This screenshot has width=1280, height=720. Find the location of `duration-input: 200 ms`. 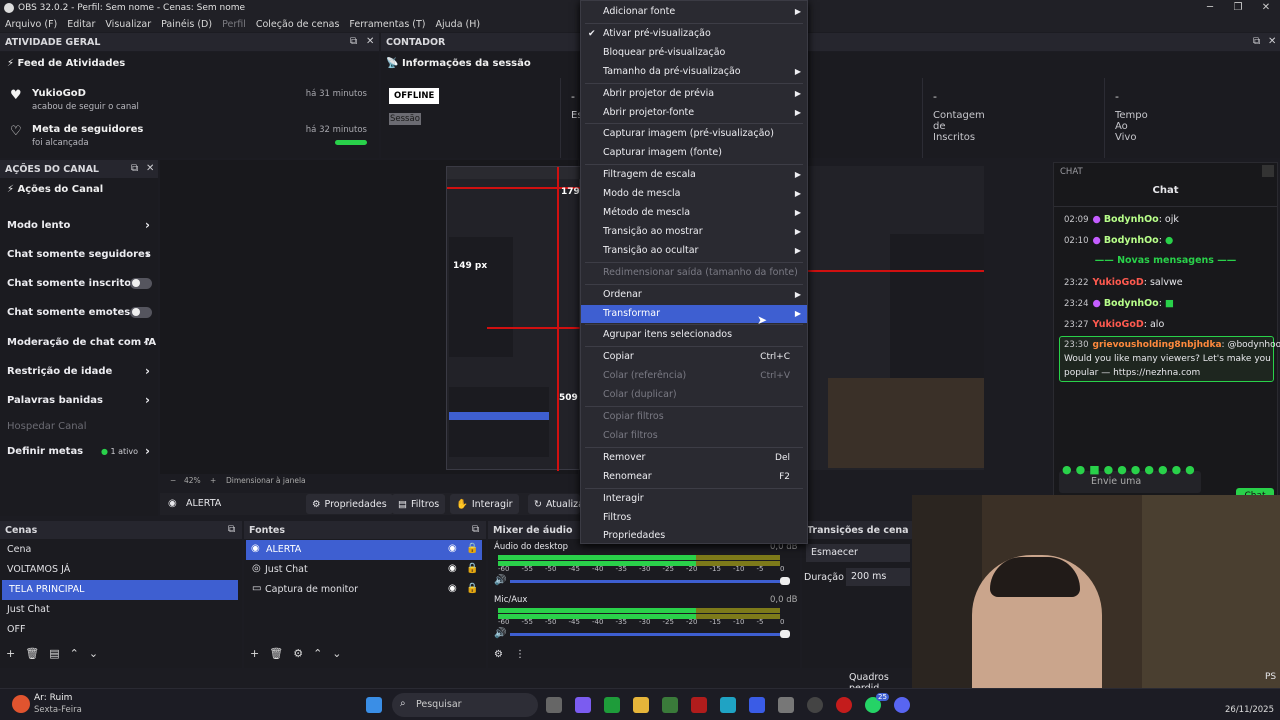

duration-input: 200 ms is located at coordinates (878, 577).